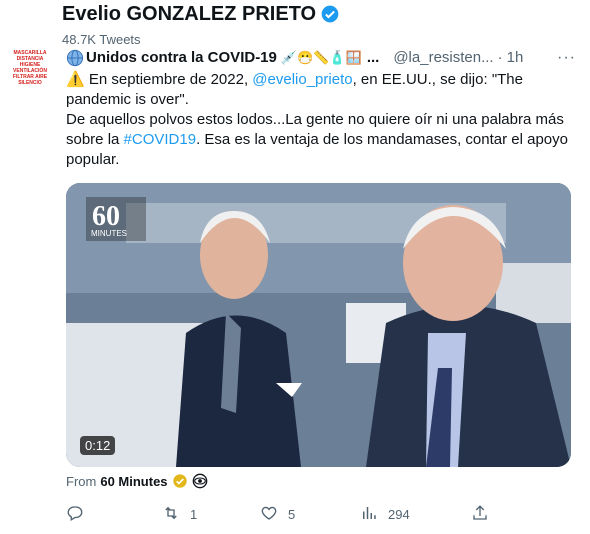  Describe the element at coordinates (189, 14) in the screenshot. I see `profile-name: Evelio GONZALEZ PRIETO` at that location.